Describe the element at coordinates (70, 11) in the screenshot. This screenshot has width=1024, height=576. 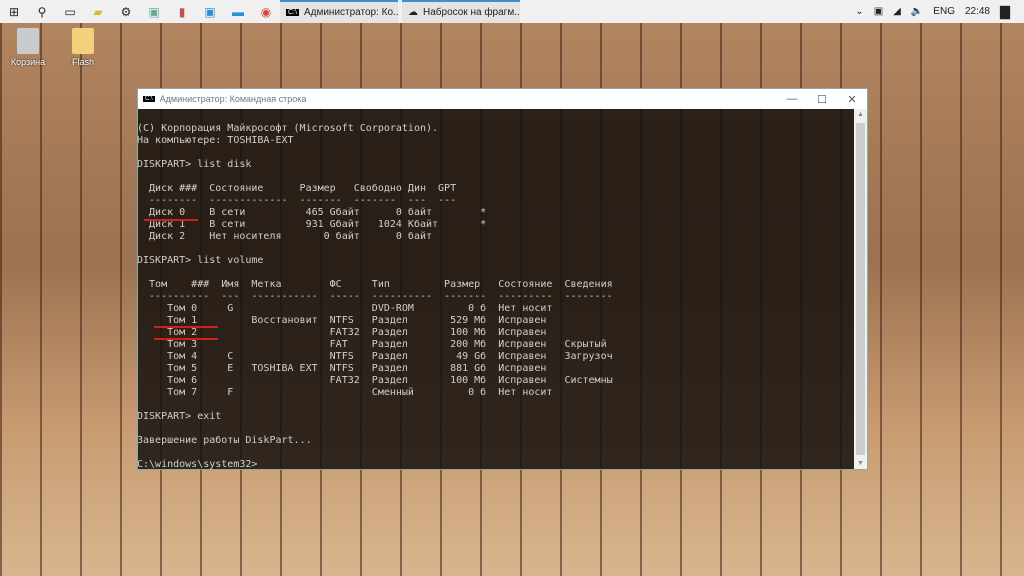
I see `task-view-icon: ▭` at that location.